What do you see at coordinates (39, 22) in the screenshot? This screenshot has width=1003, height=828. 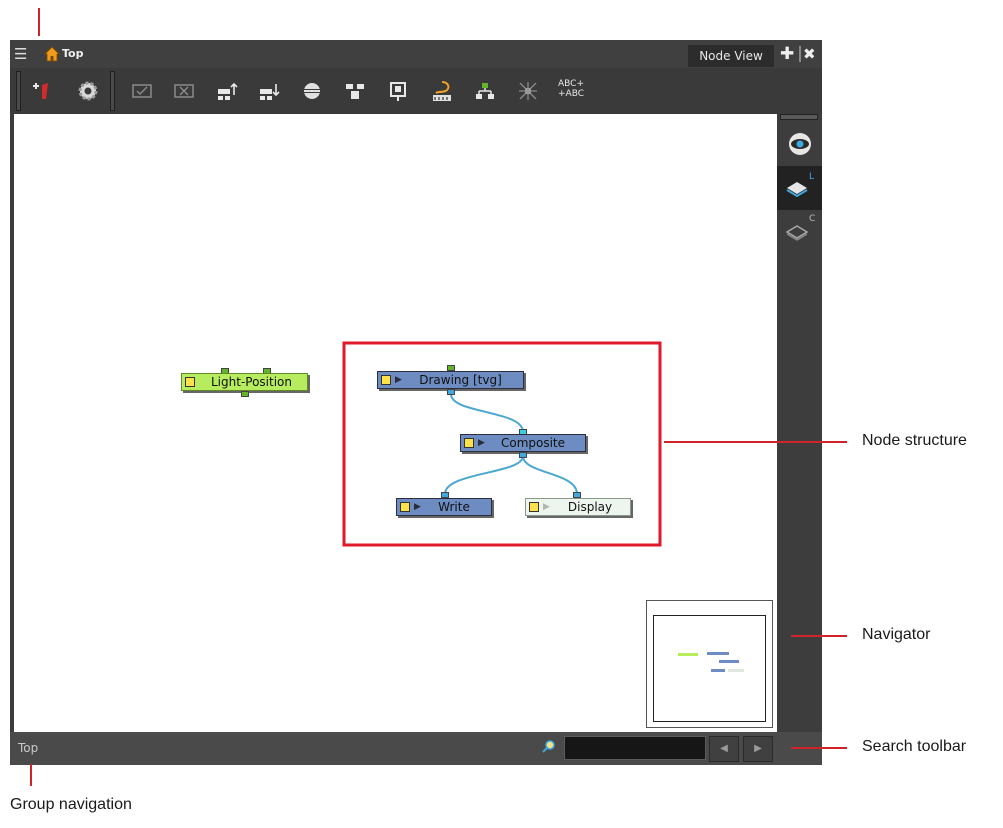 I see `group-navigation-top-pointer` at bounding box center [39, 22].